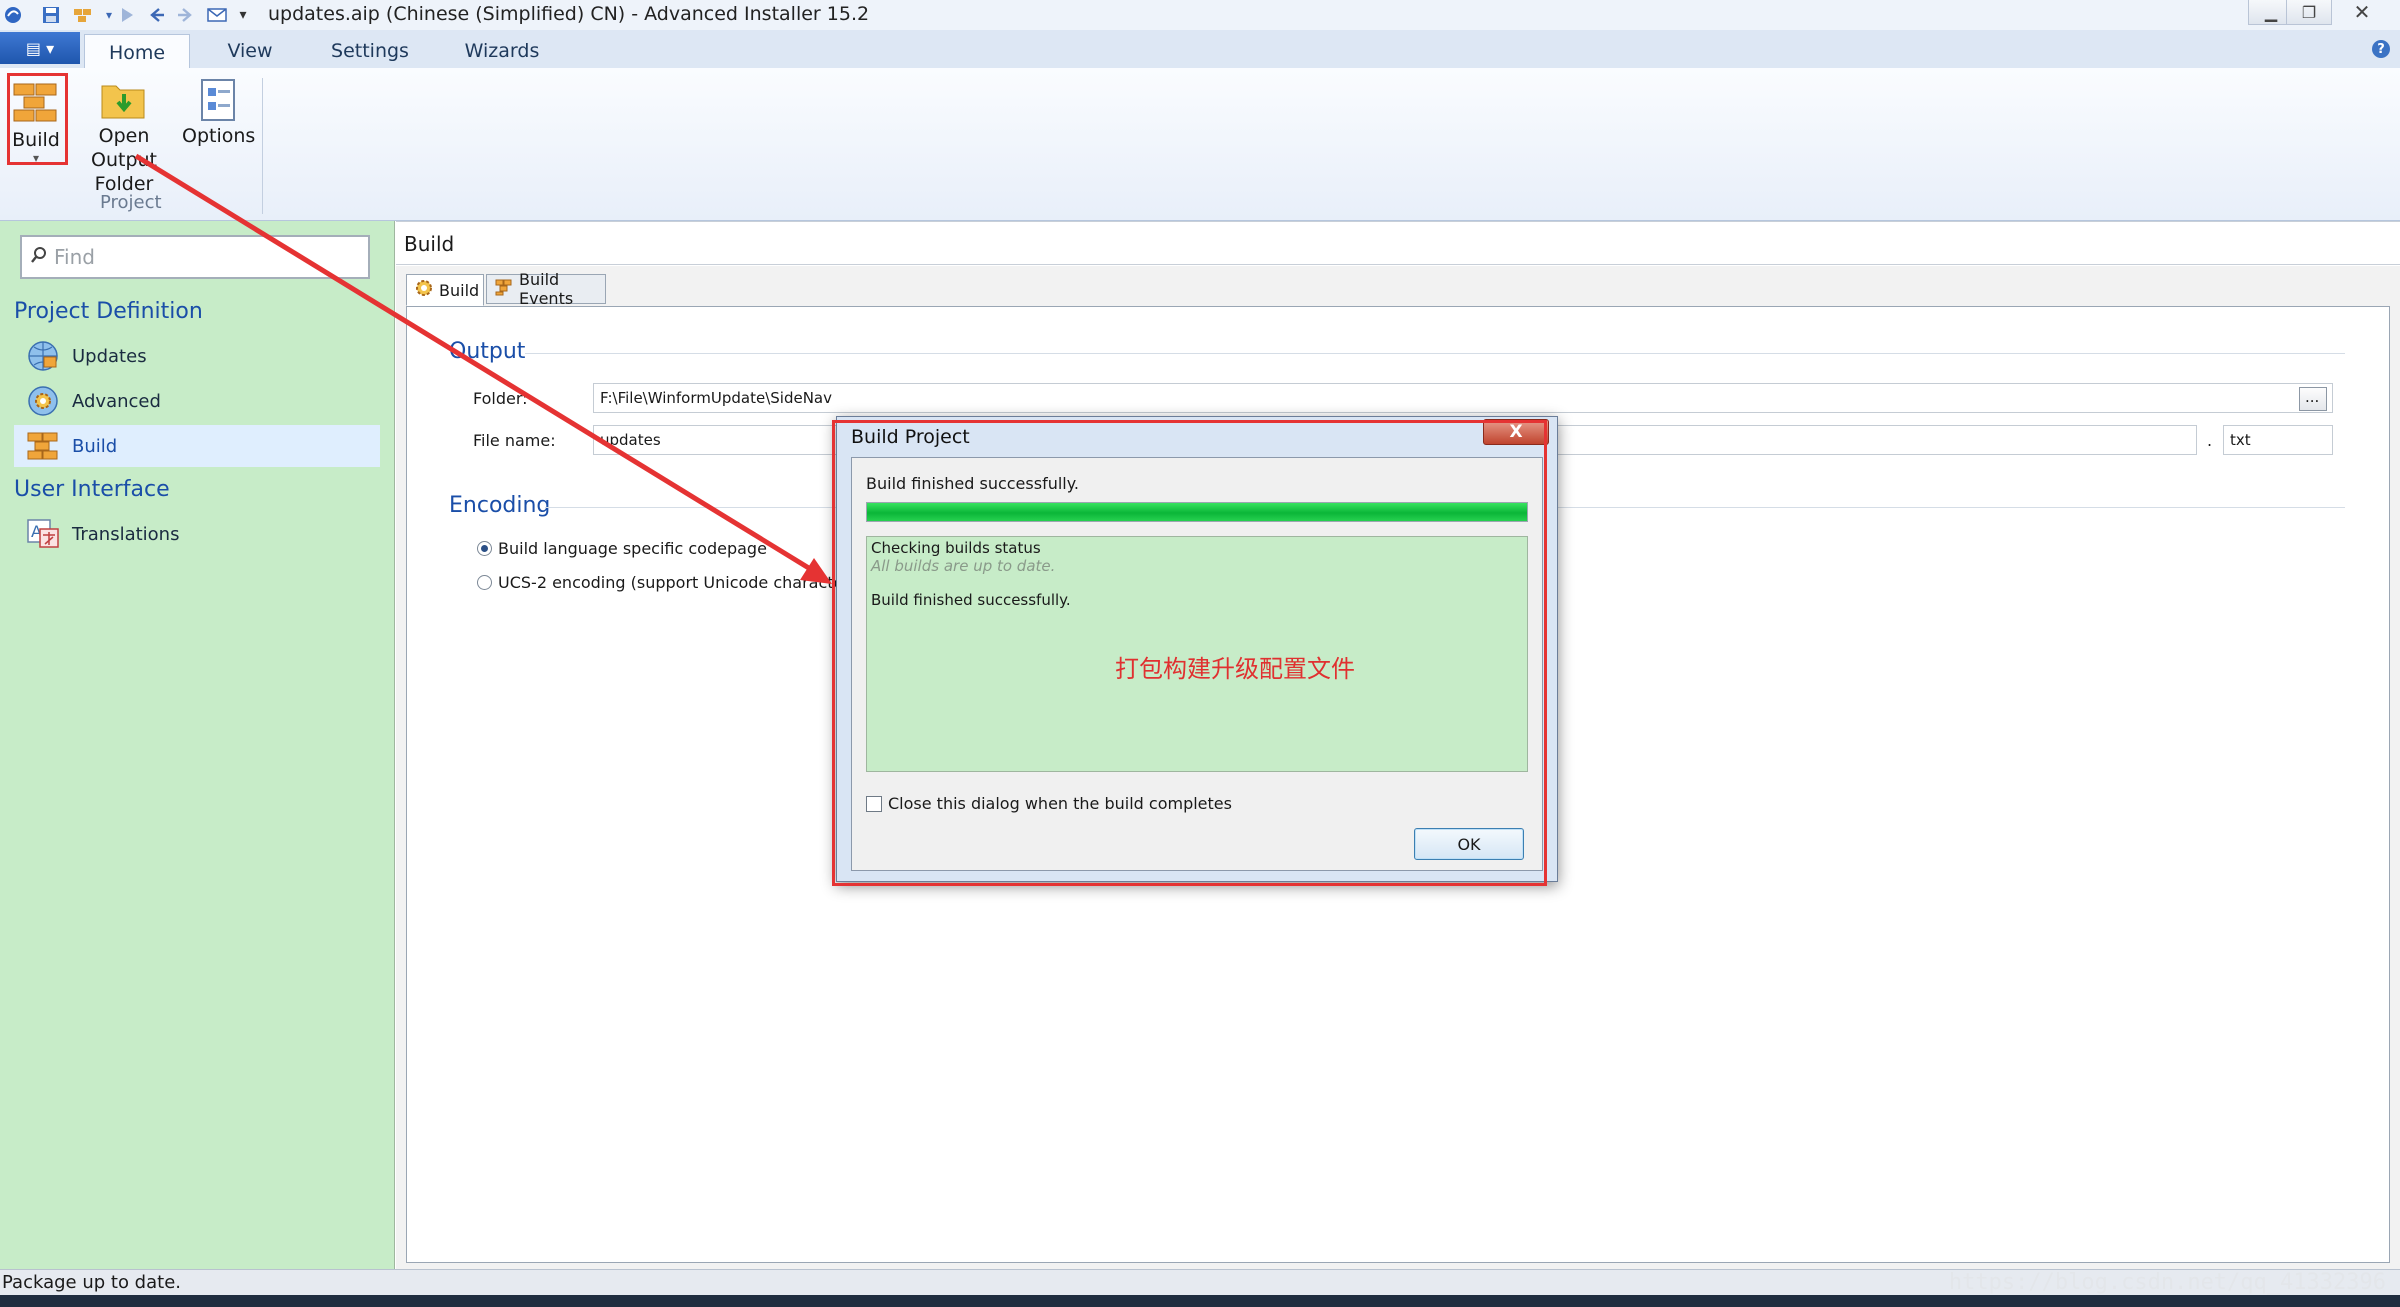 The width and height of the screenshot is (2400, 1307). I want to click on close-icon: ✕, so click(2362, 12).